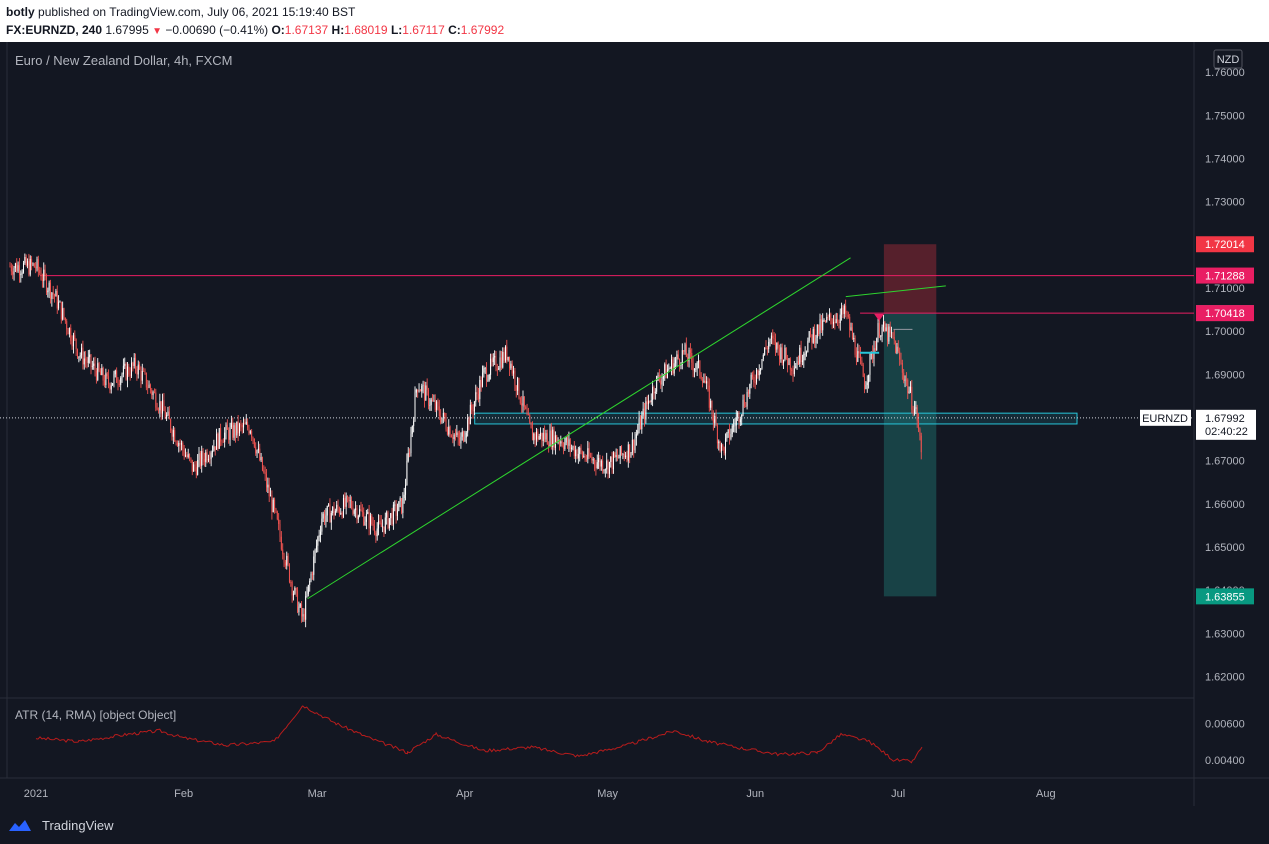  What do you see at coordinates (157, 31) in the screenshot?
I see `down-arrow-icon: ▼` at bounding box center [157, 31].